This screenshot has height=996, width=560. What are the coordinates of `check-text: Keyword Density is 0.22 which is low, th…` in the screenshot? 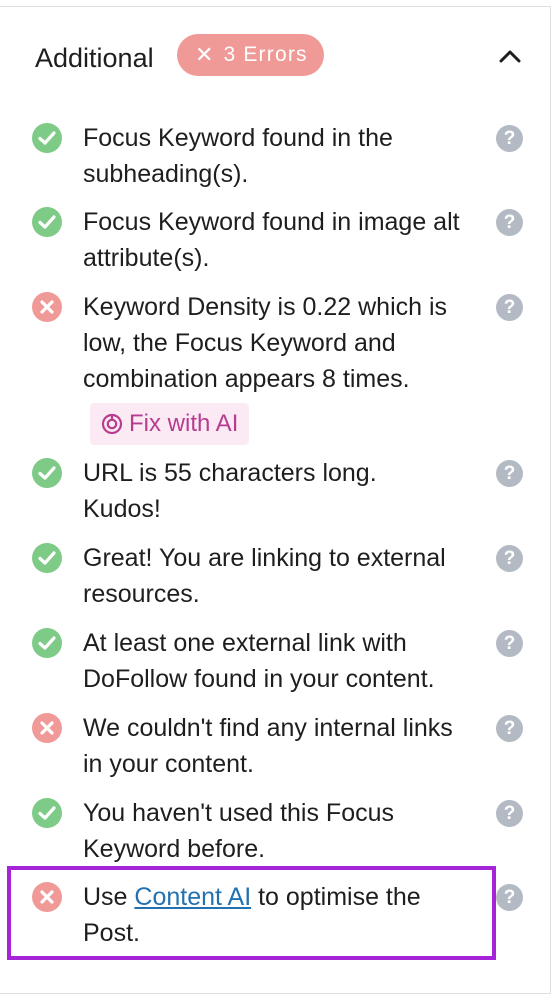 It's located at (265, 343).